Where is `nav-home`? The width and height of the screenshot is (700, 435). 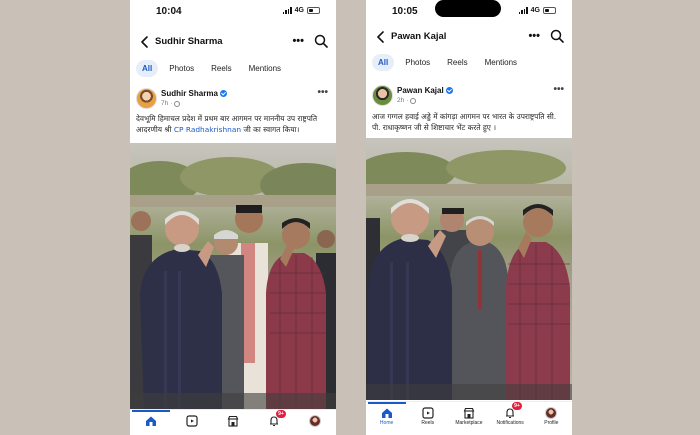 nav-home is located at coordinates (151, 418).